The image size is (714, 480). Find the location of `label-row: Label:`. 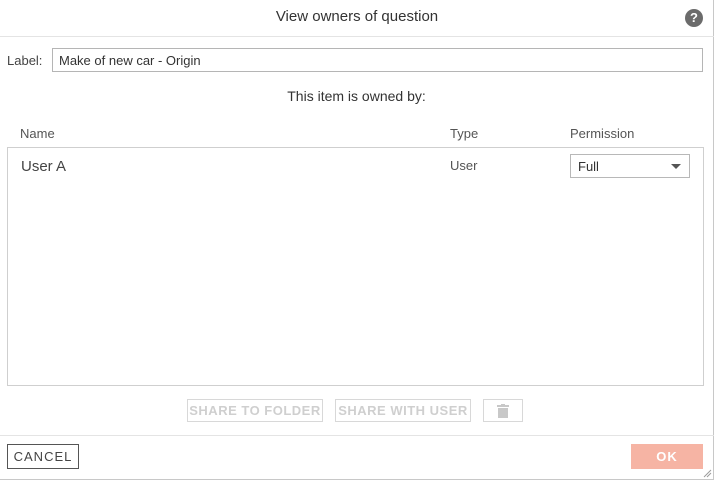

label-row: Label: is located at coordinates (357, 60).